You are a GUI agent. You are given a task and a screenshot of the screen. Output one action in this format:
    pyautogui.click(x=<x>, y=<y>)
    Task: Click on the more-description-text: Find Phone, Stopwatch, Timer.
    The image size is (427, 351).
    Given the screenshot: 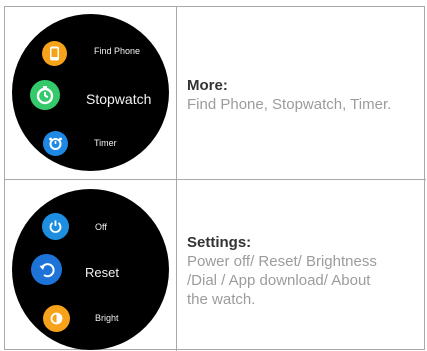 What is the action you would take?
    pyautogui.click(x=289, y=104)
    